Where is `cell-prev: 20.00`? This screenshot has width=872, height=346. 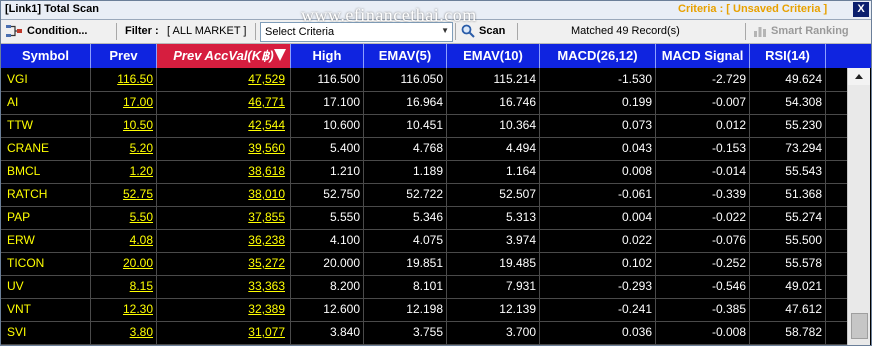
cell-prev: 20.00 is located at coordinates (124, 263).